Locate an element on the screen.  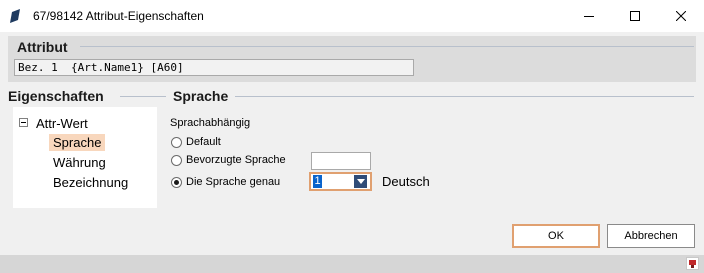
sprache-divider is located at coordinates (464, 96).